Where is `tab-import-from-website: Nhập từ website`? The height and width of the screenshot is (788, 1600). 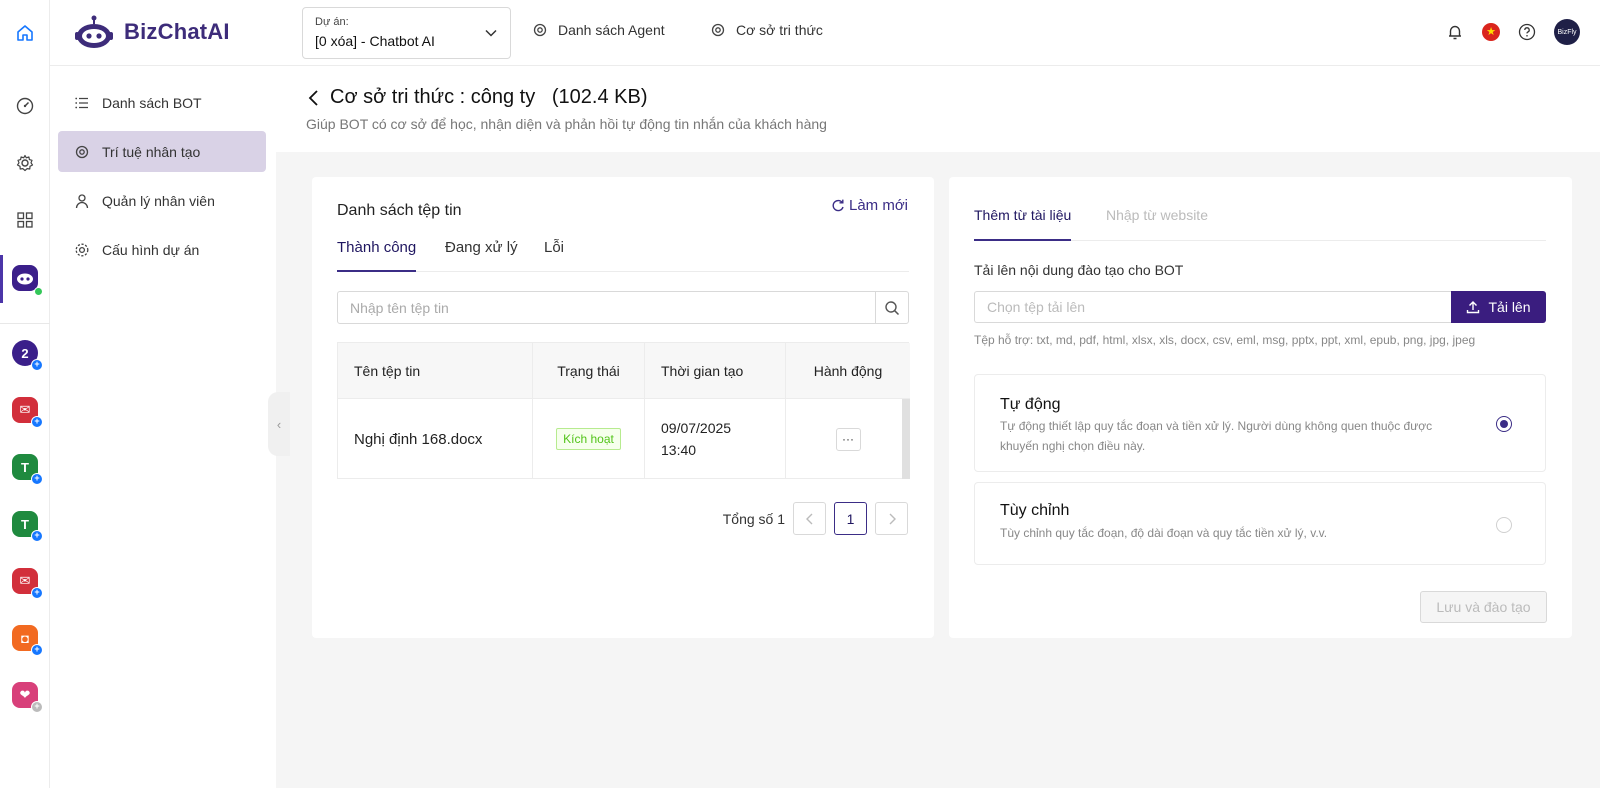
tab-import-from-website: Nhập từ website is located at coordinates (1157, 224).